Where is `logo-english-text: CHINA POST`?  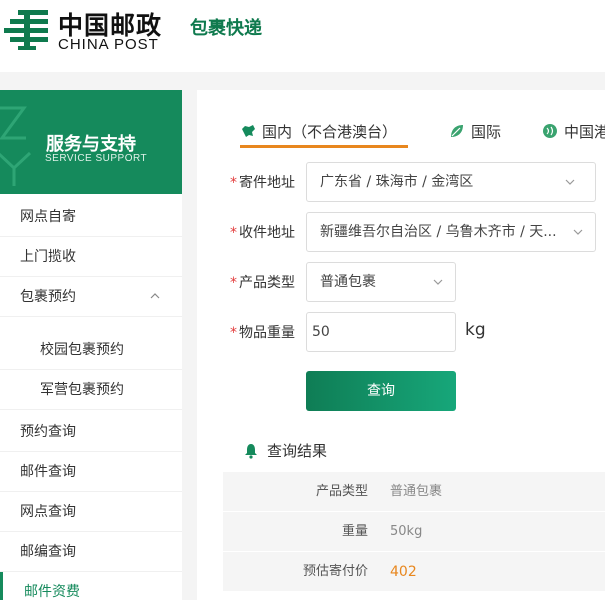 logo-english-text: CHINA POST is located at coordinates (108, 44).